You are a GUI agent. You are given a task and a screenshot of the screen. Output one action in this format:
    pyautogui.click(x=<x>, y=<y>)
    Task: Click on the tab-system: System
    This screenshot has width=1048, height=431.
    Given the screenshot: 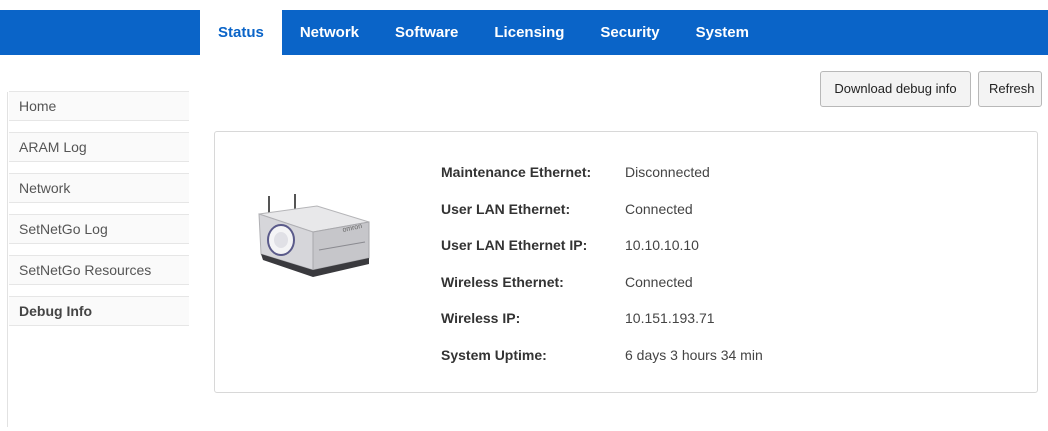 What is the action you would take?
    pyautogui.click(x=722, y=32)
    